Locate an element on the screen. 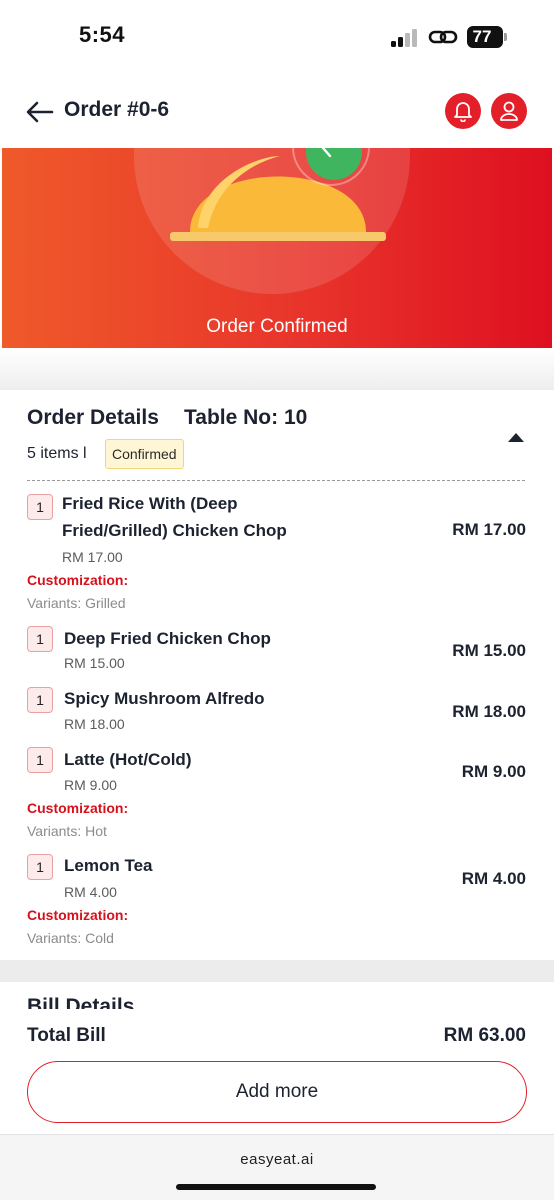 Image resolution: width=554 pixels, height=1200 pixels. notifications-button is located at coordinates (463, 111).